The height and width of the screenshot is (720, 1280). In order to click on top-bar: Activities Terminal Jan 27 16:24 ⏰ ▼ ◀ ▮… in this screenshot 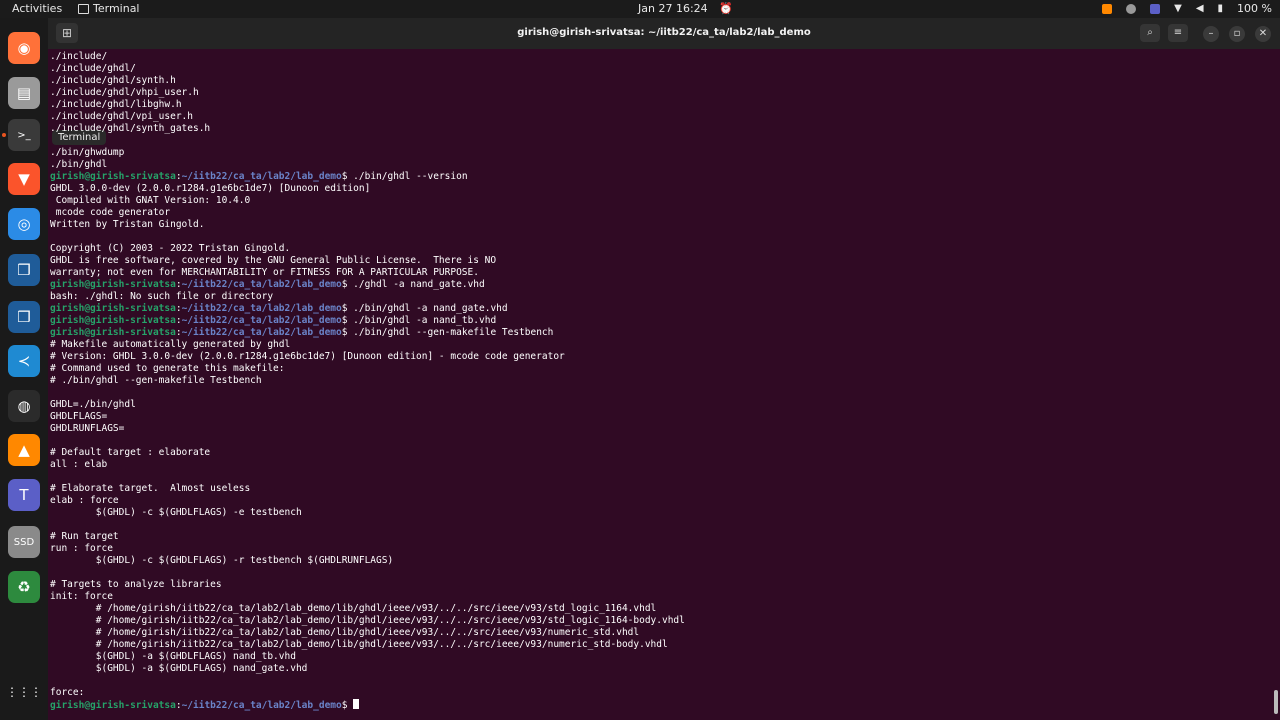, I will do `click(640, 9)`.